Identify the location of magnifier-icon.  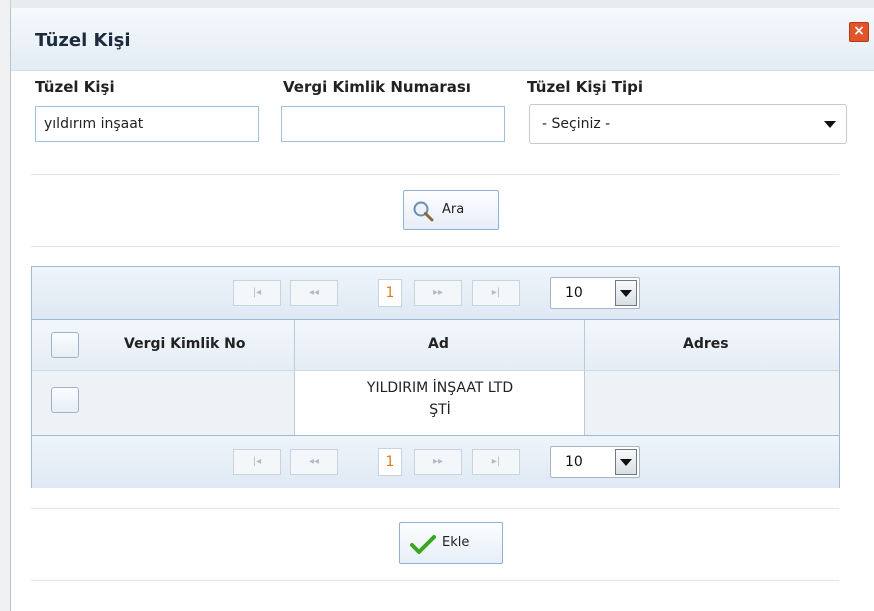
(423, 211).